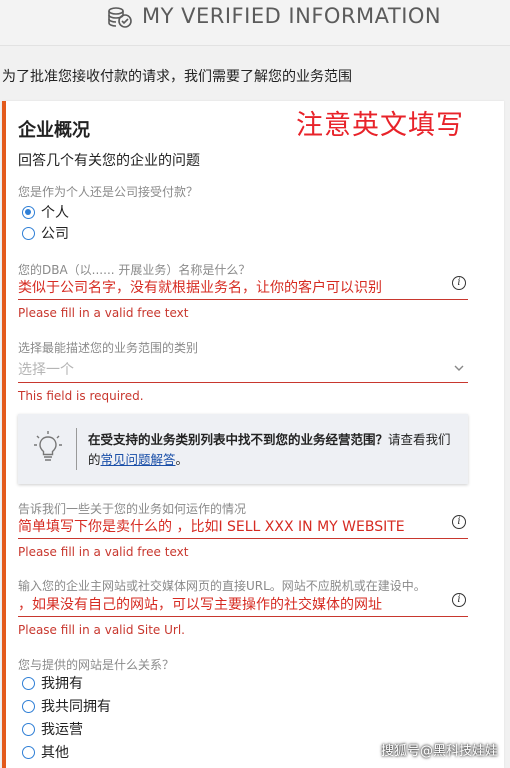 The height and width of the screenshot is (768, 510). Describe the element at coordinates (52, 683) in the screenshot. I see `radio-i-own: 我拥有` at that location.